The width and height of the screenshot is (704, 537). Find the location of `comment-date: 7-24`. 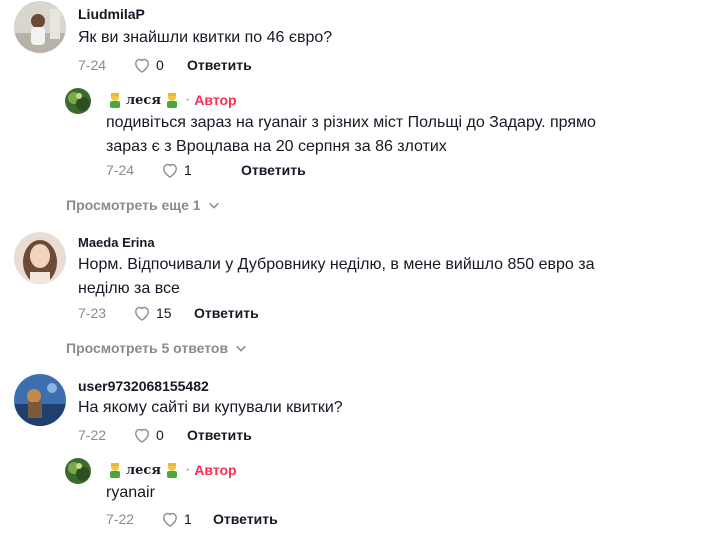

comment-date: 7-24 is located at coordinates (92, 65).